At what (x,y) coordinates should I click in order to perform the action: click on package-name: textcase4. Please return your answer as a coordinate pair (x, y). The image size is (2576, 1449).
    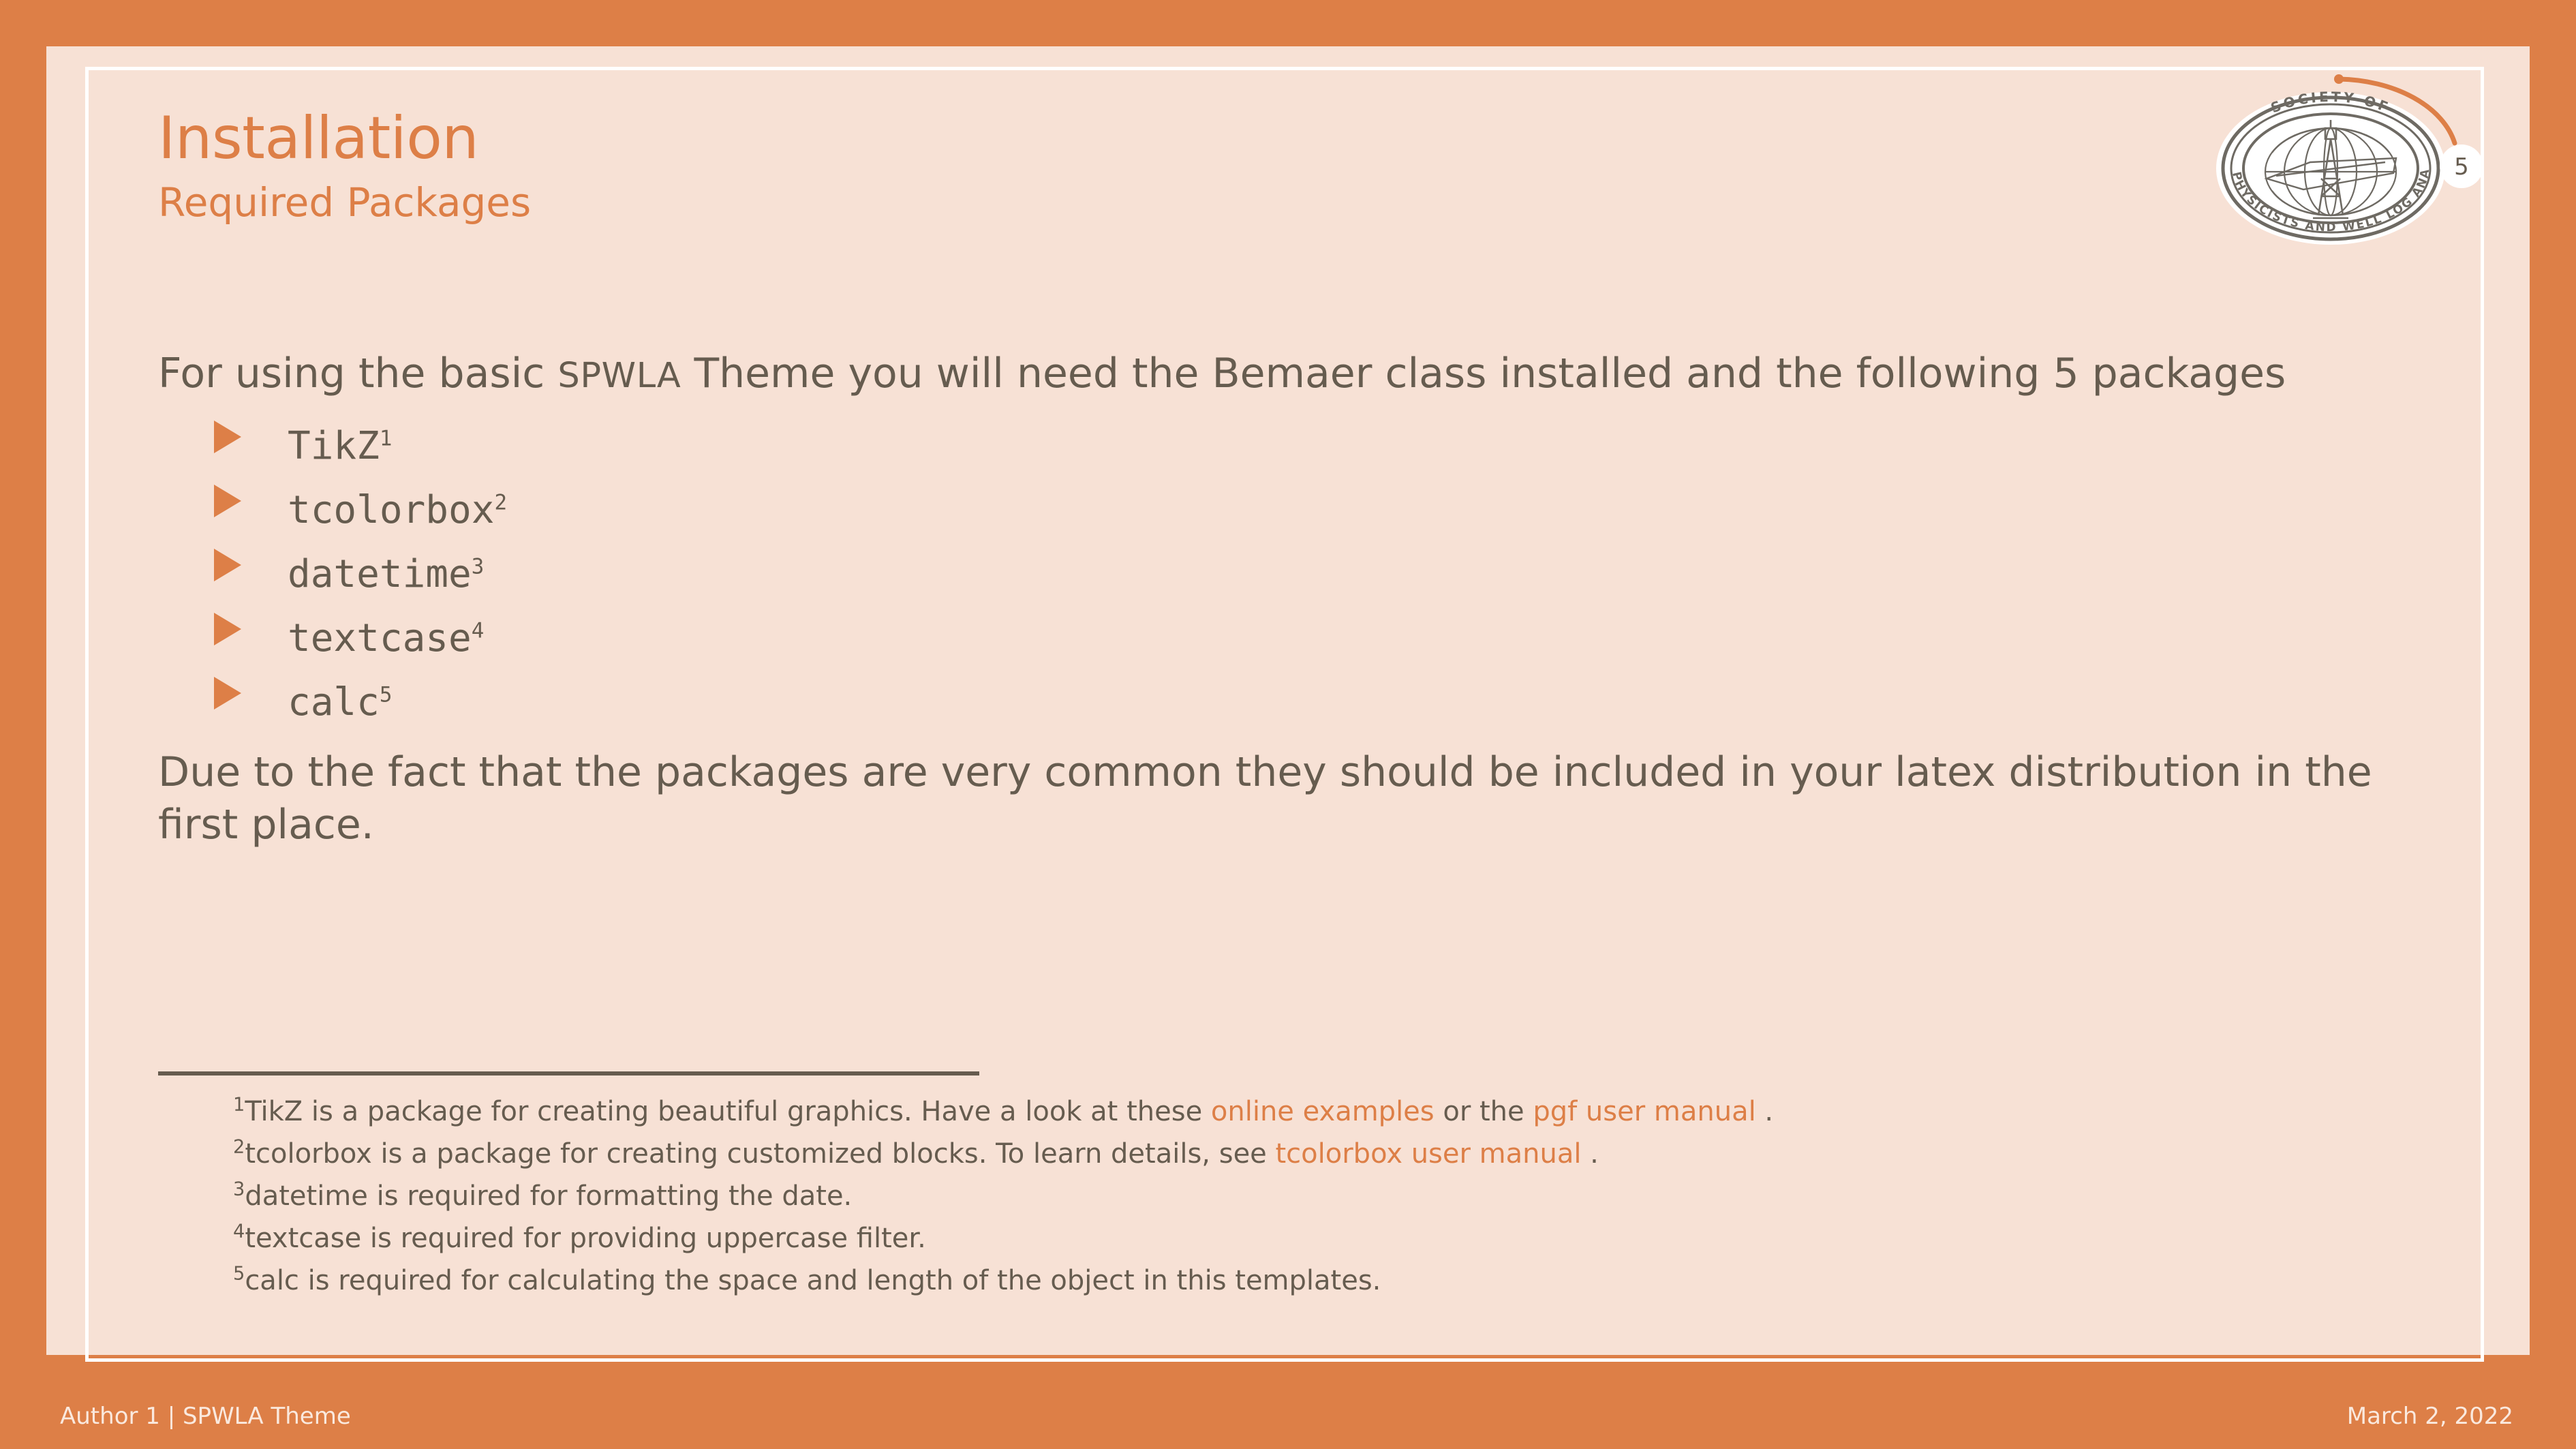
    Looking at the image, I should click on (387, 638).